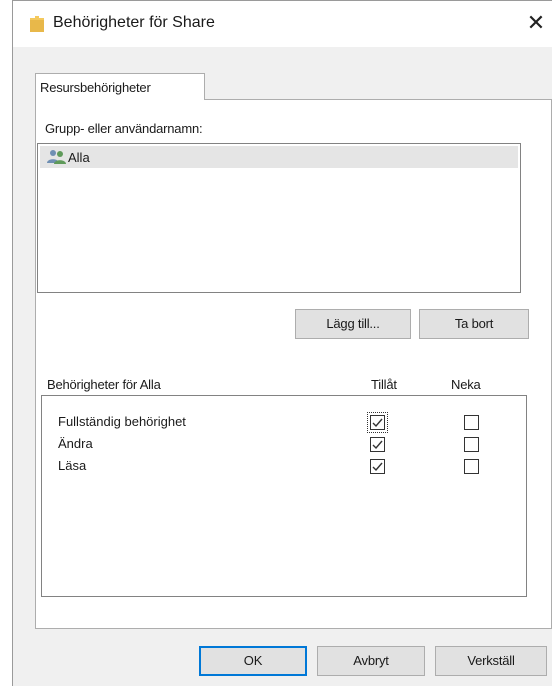 The image size is (552, 686). What do you see at coordinates (134, 22) in the screenshot?
I see `window-title: Behörigheter för Share` at bounding box center [134, 22].